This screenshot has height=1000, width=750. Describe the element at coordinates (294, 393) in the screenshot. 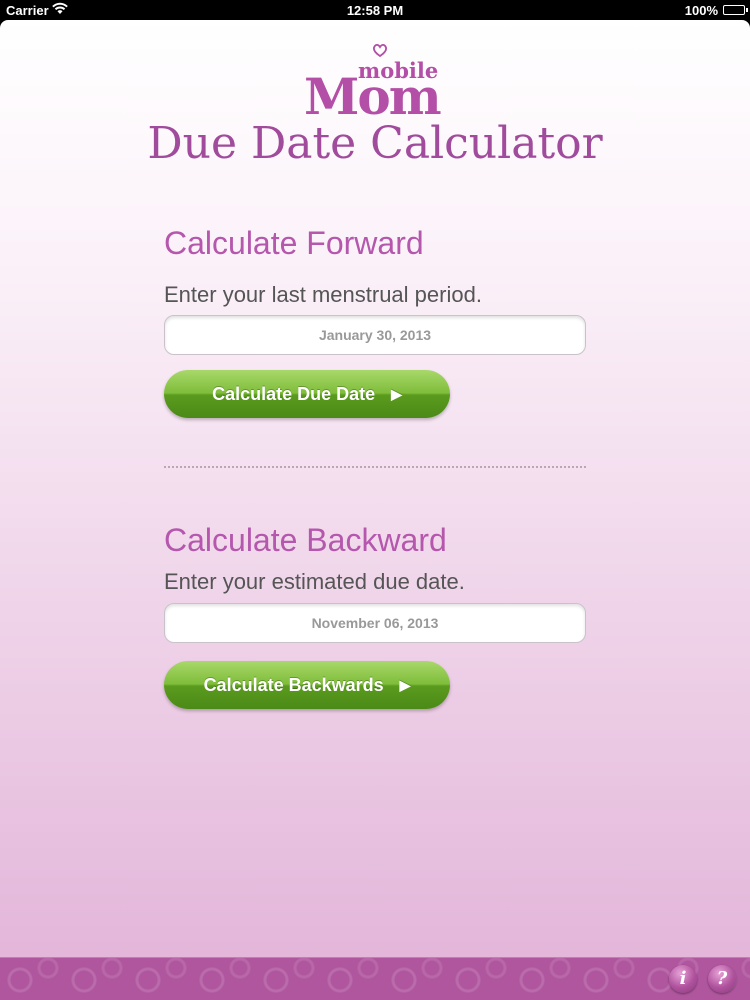

I see `calculate-due-date-label: Calculate Due Date` at that location.